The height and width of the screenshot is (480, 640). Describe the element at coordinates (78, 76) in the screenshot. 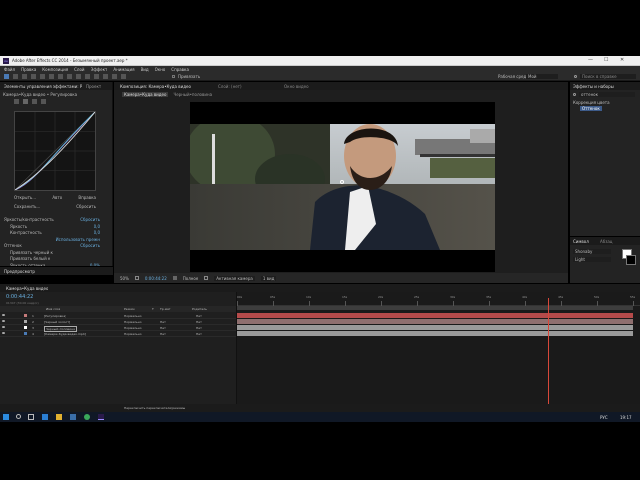

I see `text-tool-icon` at that location.